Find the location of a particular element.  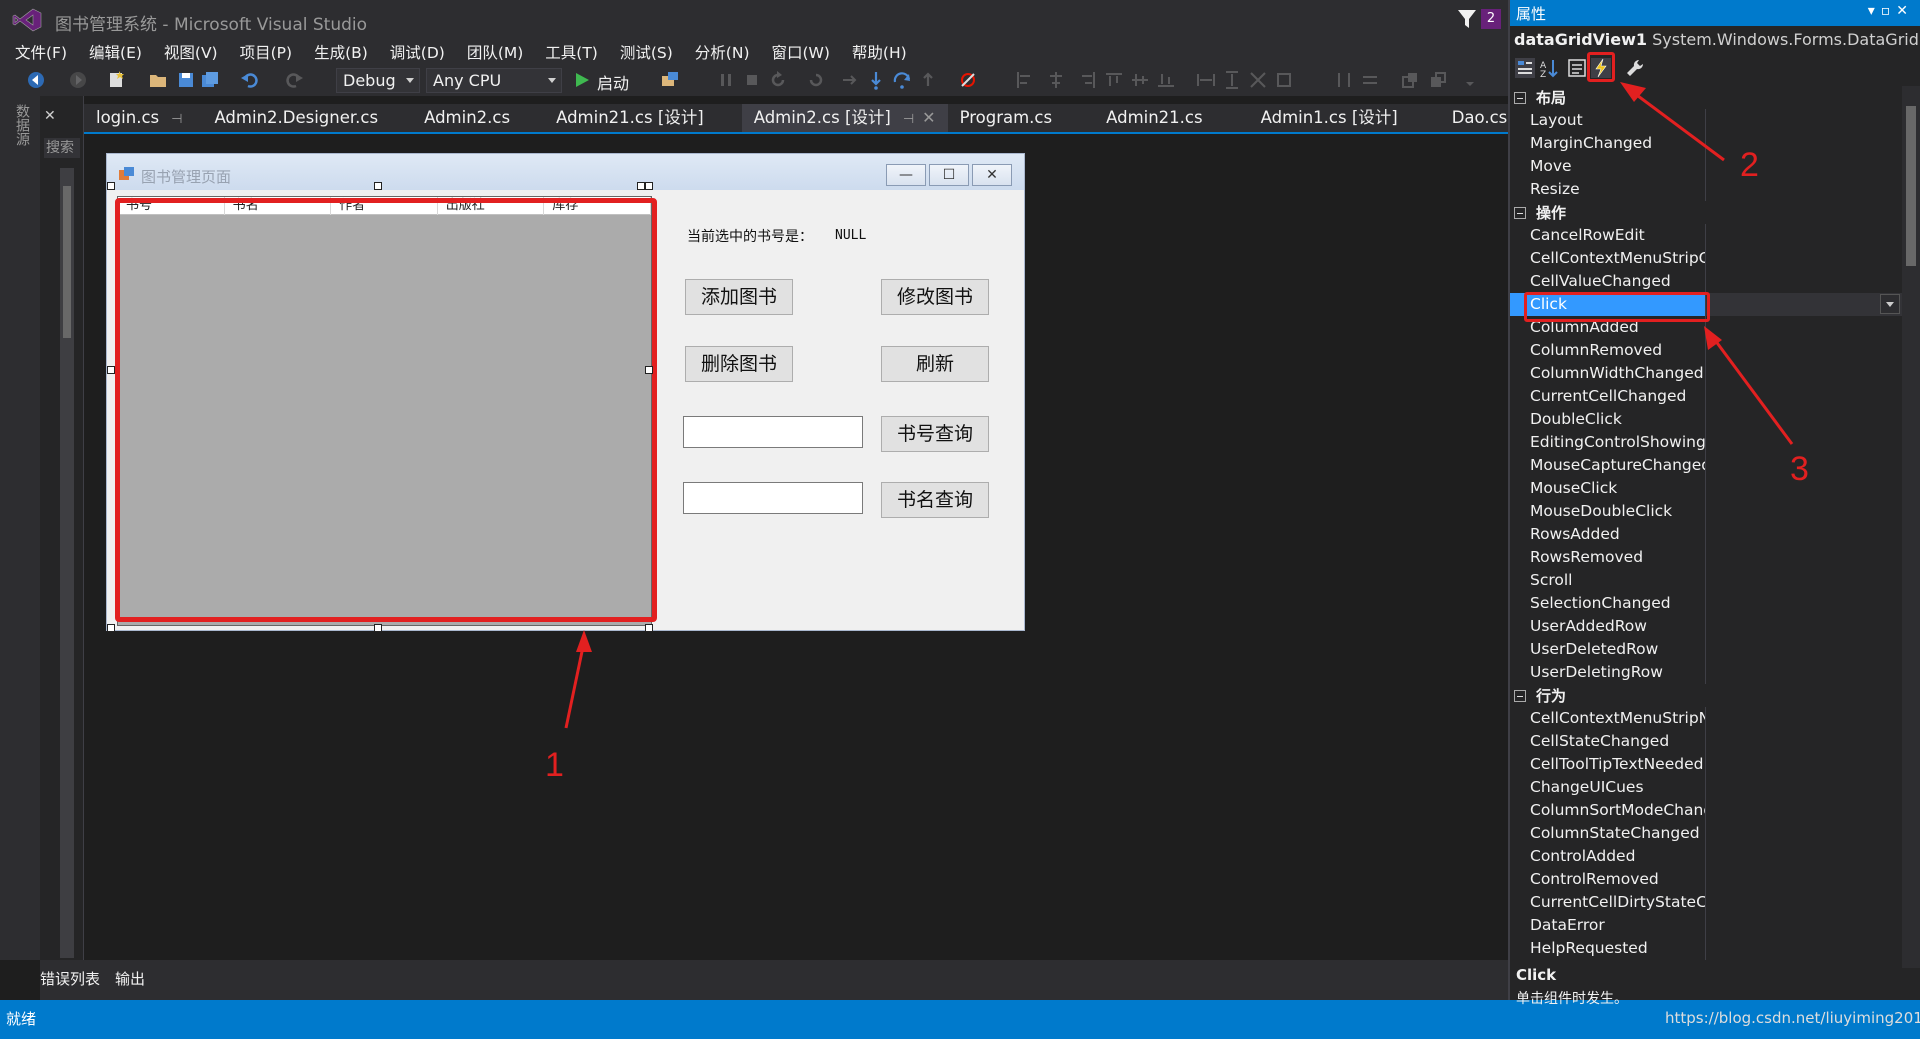

hot-reload-icon is located at coordinates (816, 80).